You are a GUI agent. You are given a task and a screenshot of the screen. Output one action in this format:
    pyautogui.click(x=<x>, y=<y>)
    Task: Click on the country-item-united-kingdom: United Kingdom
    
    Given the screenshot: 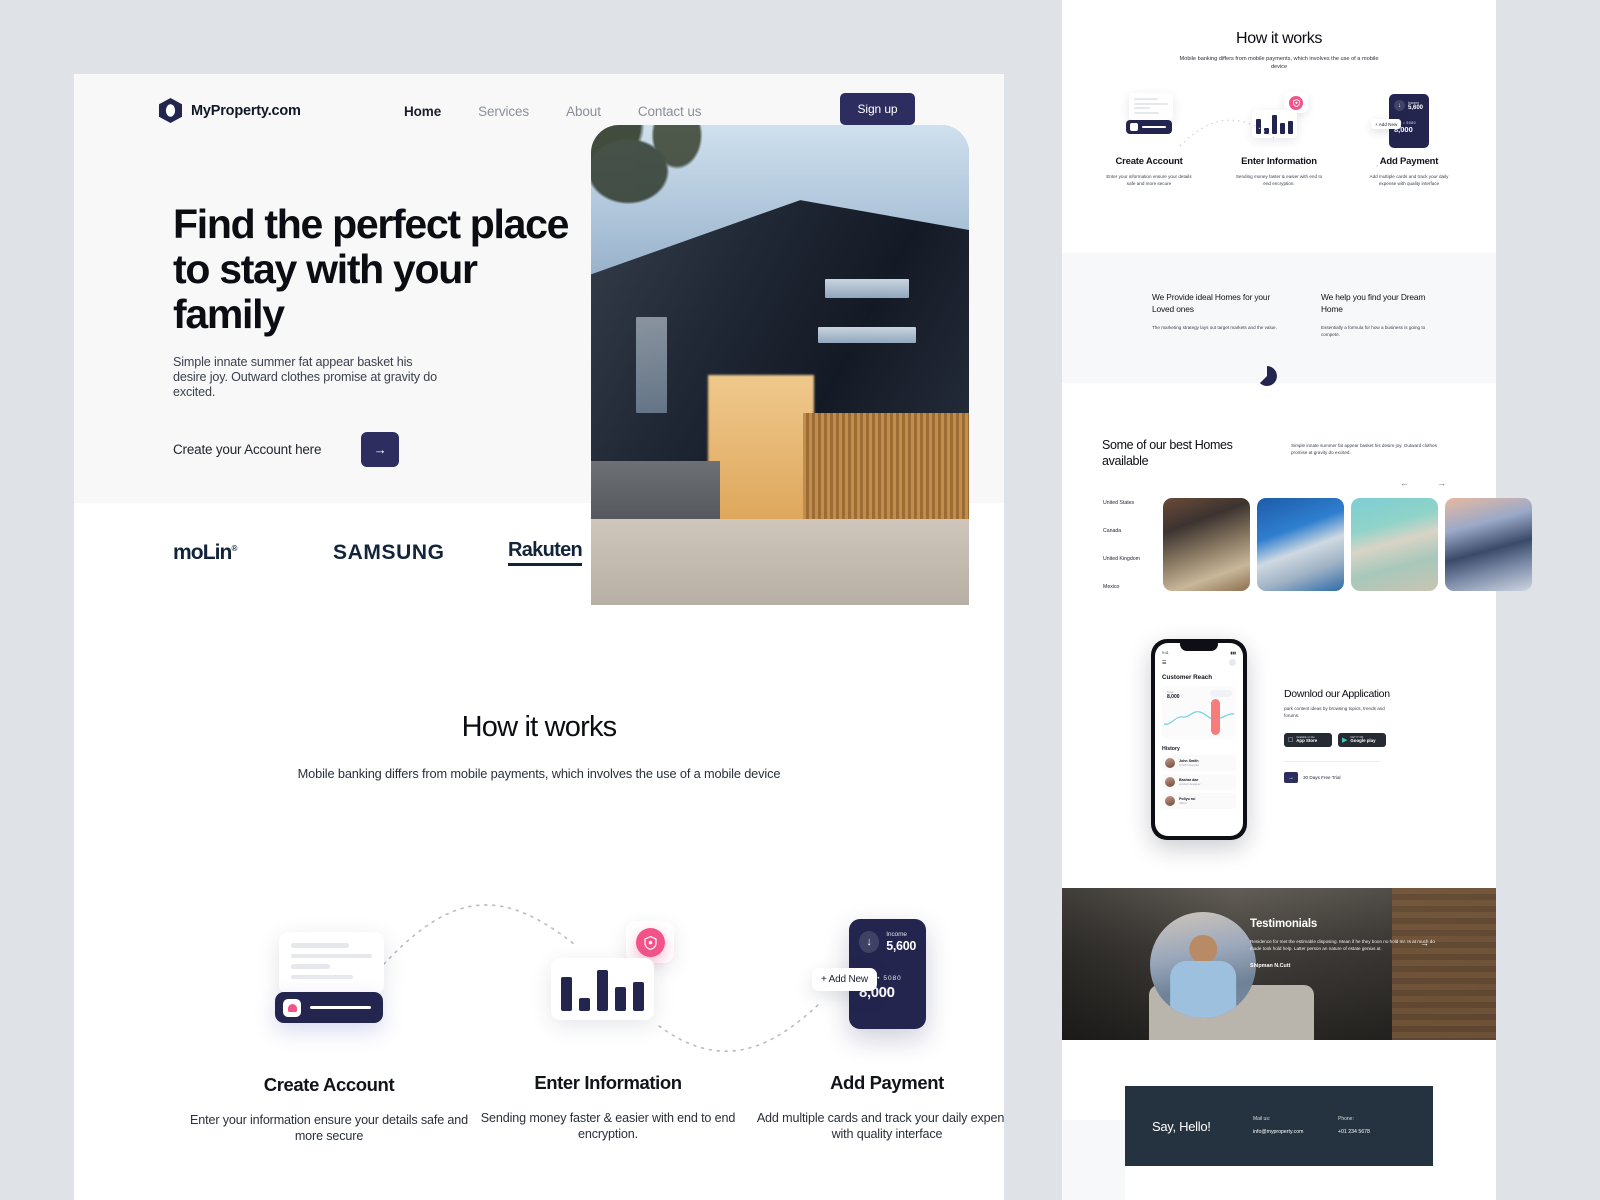 What is the action you would take?
    pyautogui.click(x=1121, y=559)
    